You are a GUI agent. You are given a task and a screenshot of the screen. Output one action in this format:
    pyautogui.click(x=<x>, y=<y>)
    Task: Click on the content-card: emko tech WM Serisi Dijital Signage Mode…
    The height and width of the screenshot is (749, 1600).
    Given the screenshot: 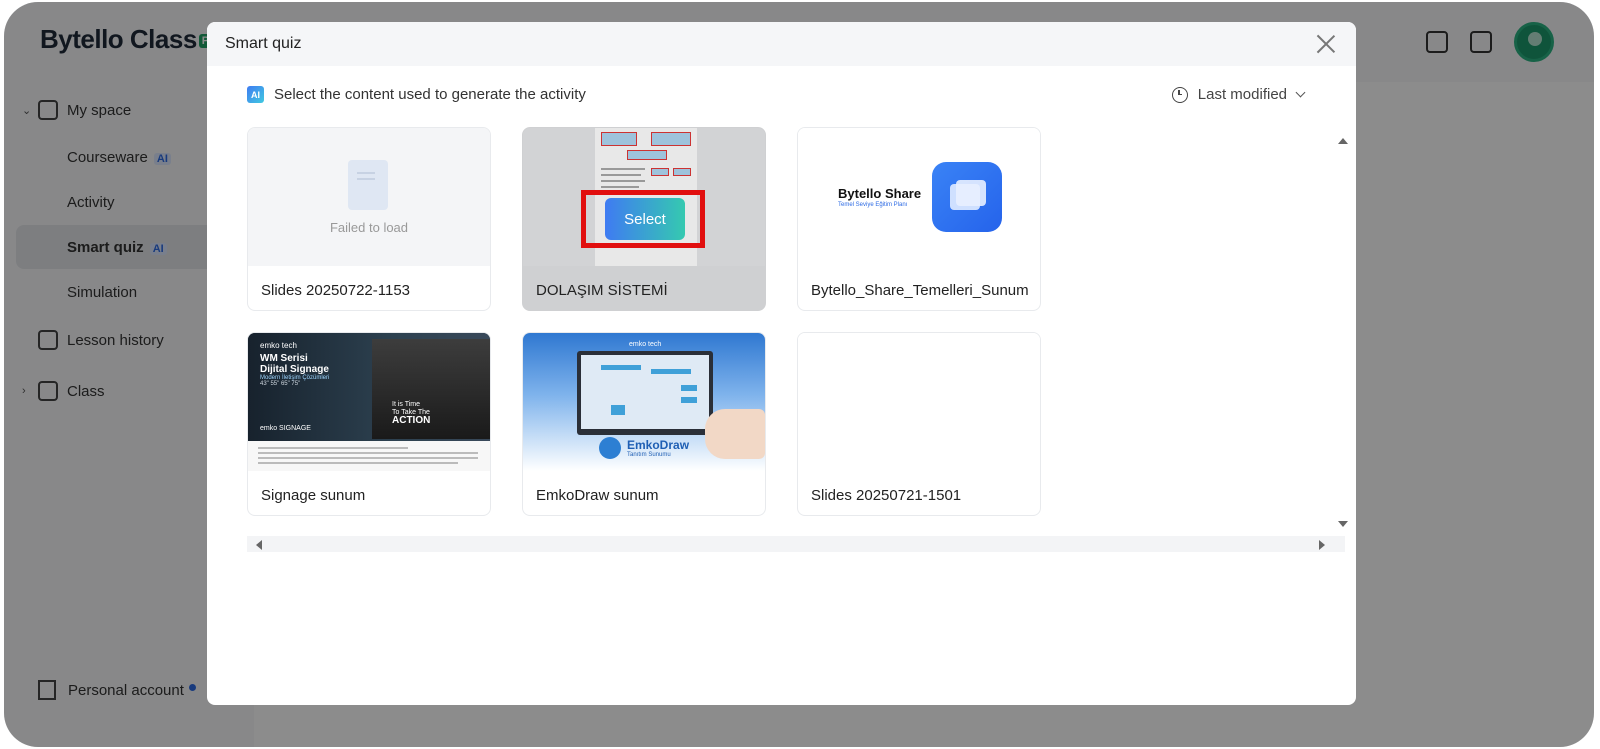 What is the action you would take?
    pyautogui.click(x=369, y=424)
    